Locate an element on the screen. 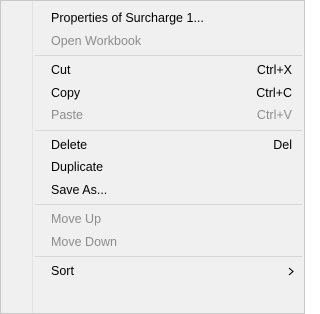 The image size is (320, 314). chevron-right-icon is located at coordinates (291, 271).